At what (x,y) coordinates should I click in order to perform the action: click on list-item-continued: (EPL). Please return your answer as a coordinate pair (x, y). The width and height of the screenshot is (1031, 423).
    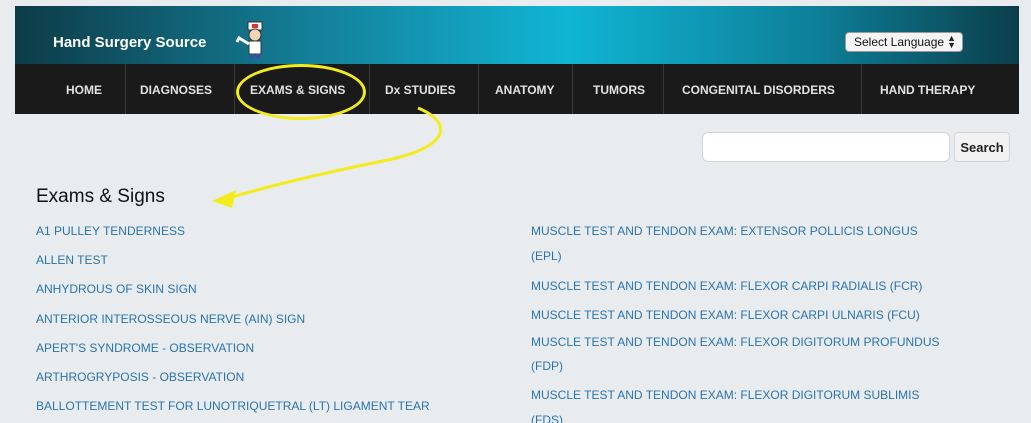
    Looking at the image, I should click on (546, 256).